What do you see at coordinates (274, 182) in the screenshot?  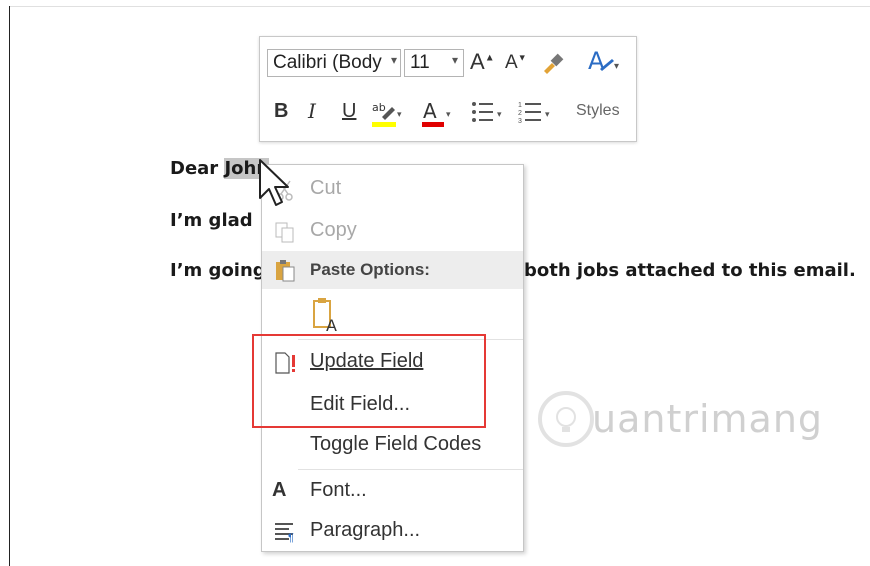 I see `mouse-cursor-icon` at bounding box center [274, 182].